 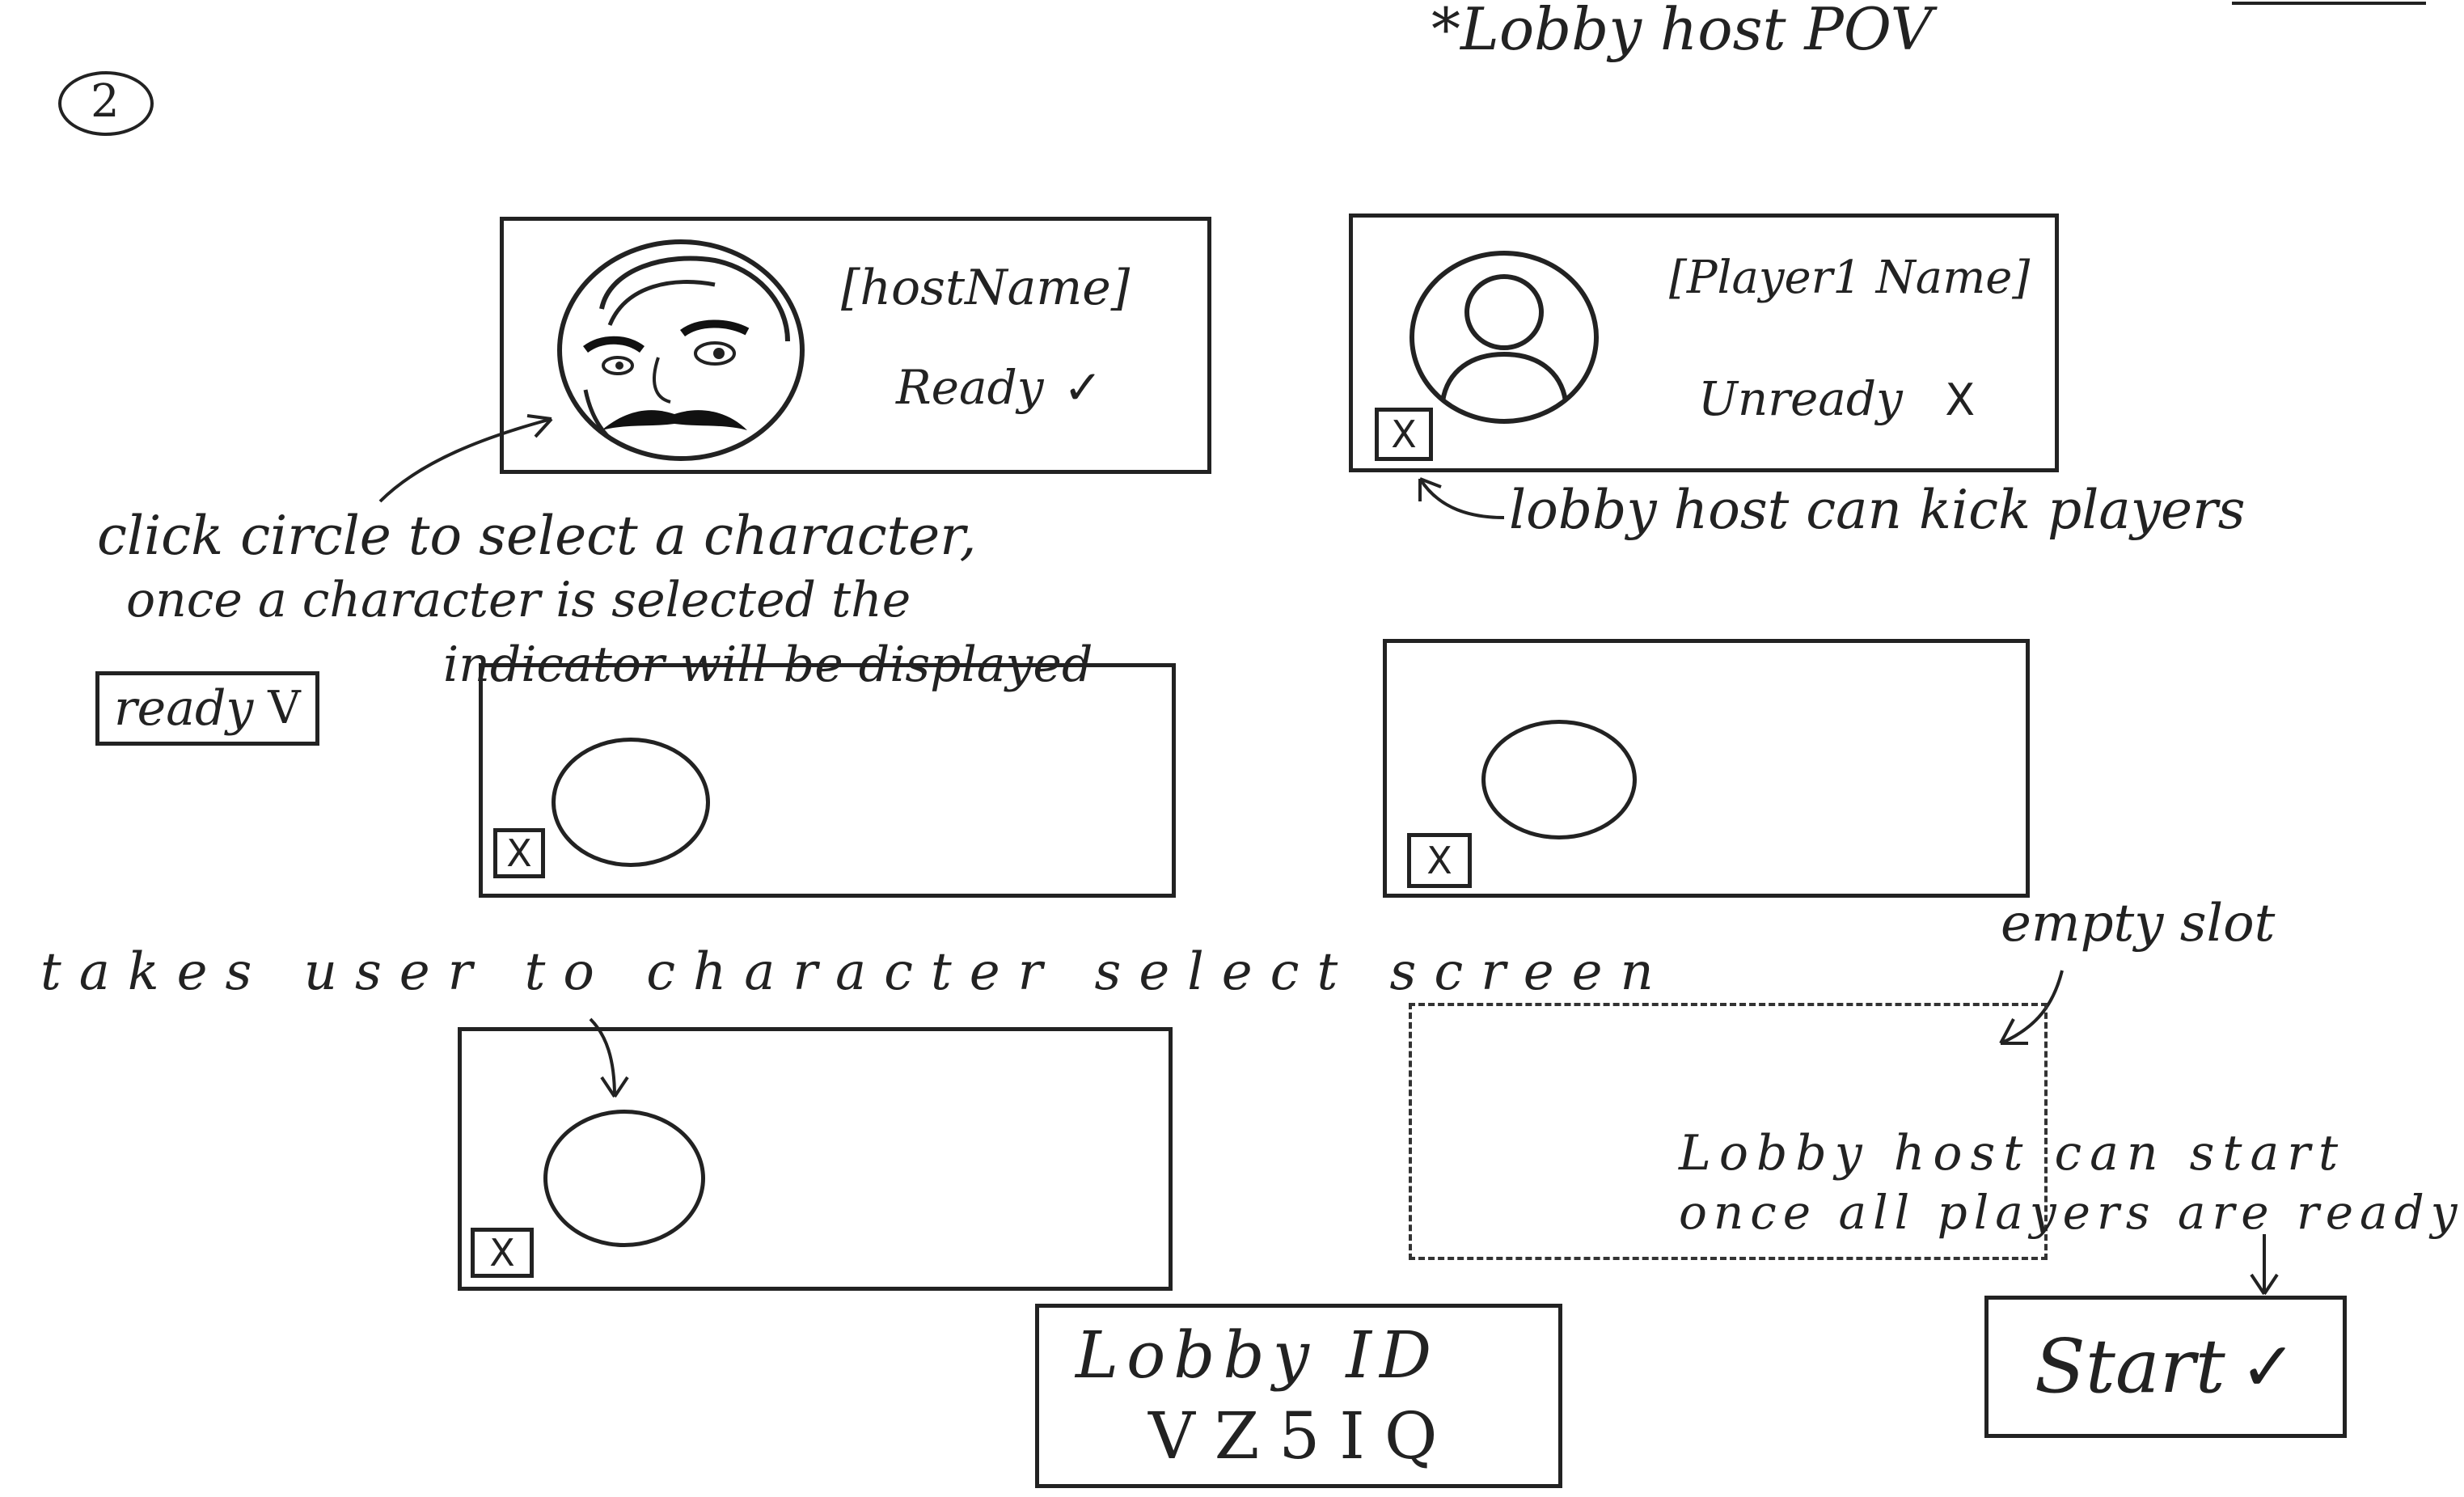 What do you see at coordinates (856, 972) in the screenshot?
I see `takes-user-note: takes user to character select screen` at bounding box center [856, 972].